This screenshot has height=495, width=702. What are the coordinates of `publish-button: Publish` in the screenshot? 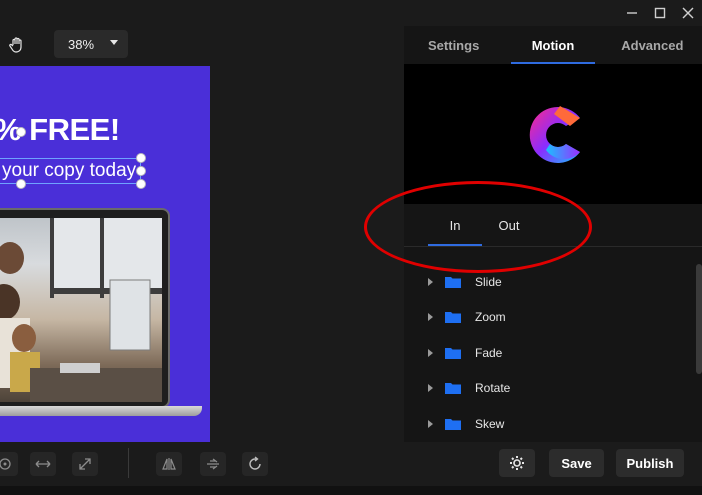 It's located at (650, 463).